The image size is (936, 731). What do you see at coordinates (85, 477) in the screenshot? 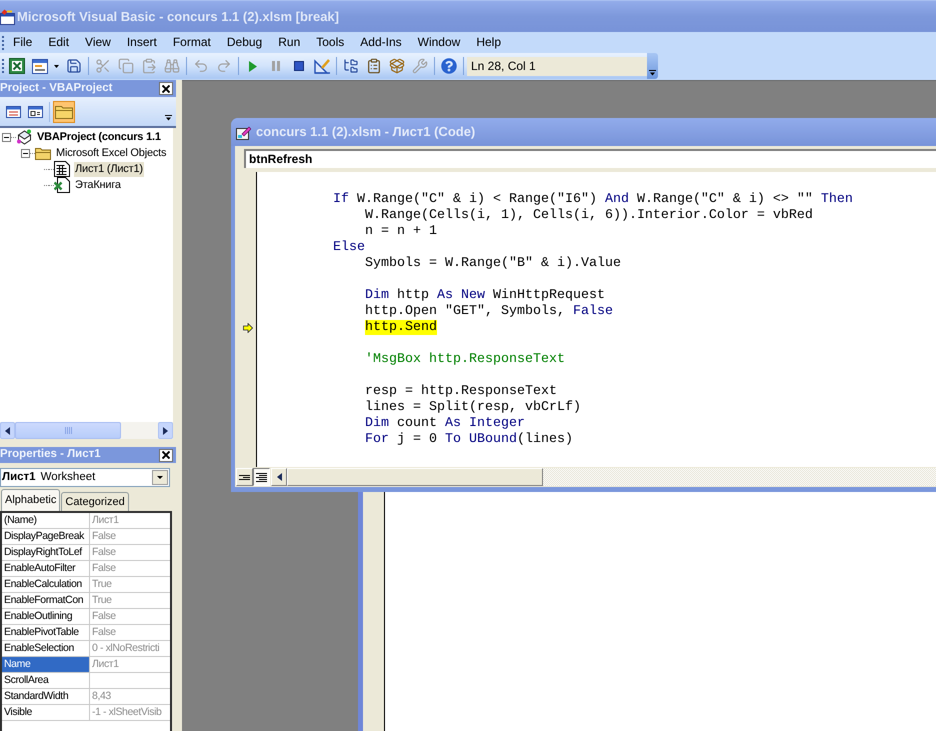
I see `object-dropdown: Лист1 Worksheet` at bounding box center [85, 477].